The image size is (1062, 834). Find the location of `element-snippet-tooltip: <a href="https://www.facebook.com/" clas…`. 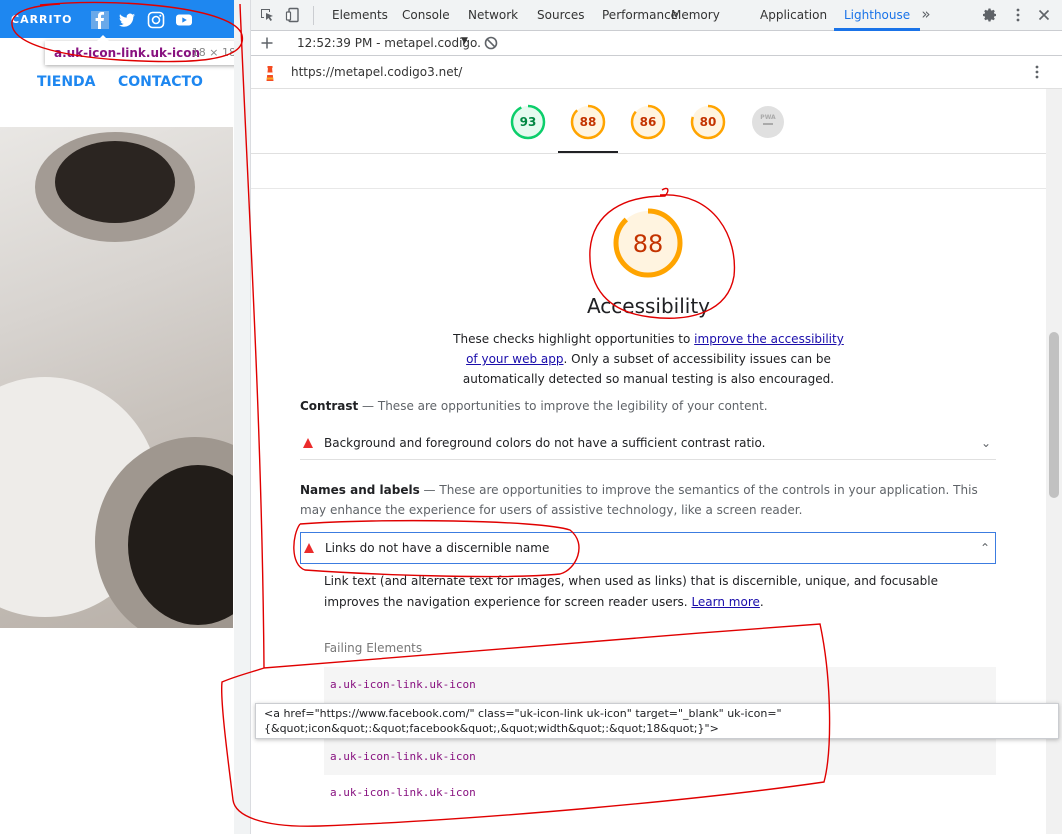

element-snippet-tooltip: <a href="https://www.facebook.com/" clas… is located at coordinates (657, 721).